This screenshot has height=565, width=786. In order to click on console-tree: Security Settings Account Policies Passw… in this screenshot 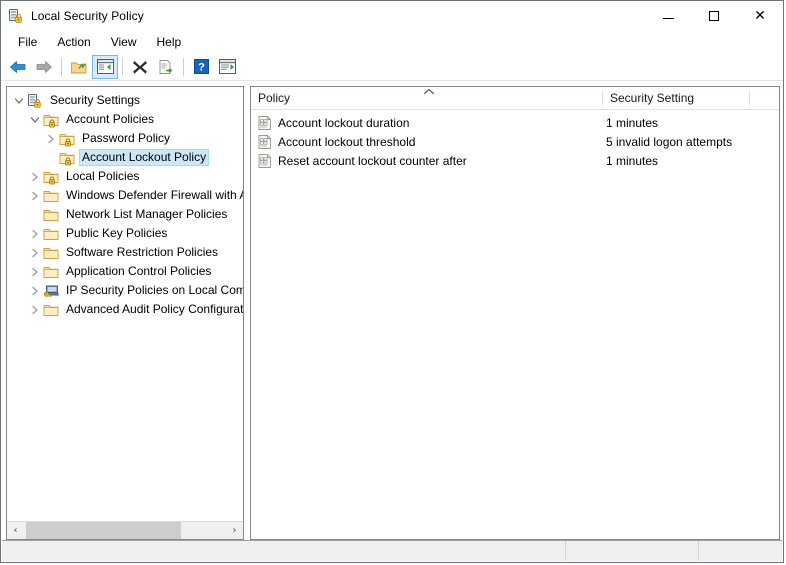, I will do `click(125, 203)`.